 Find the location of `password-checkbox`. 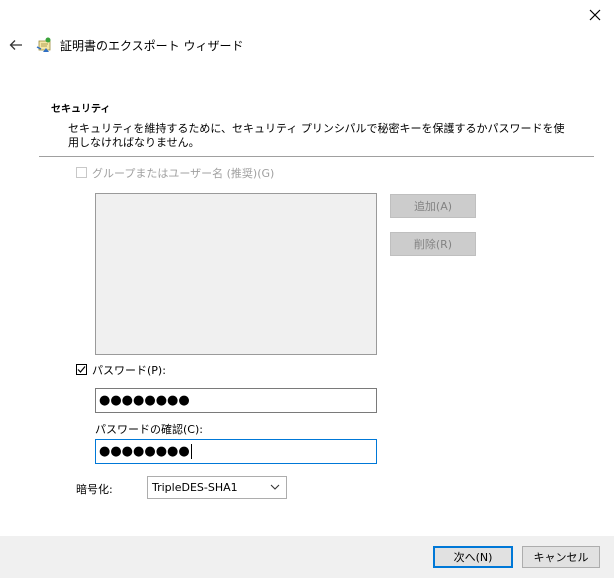

password-checkbox is located at coordinates (81, 369).